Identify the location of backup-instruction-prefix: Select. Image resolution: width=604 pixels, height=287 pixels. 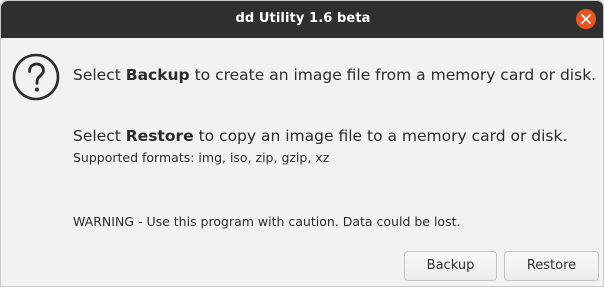
(99, 75).